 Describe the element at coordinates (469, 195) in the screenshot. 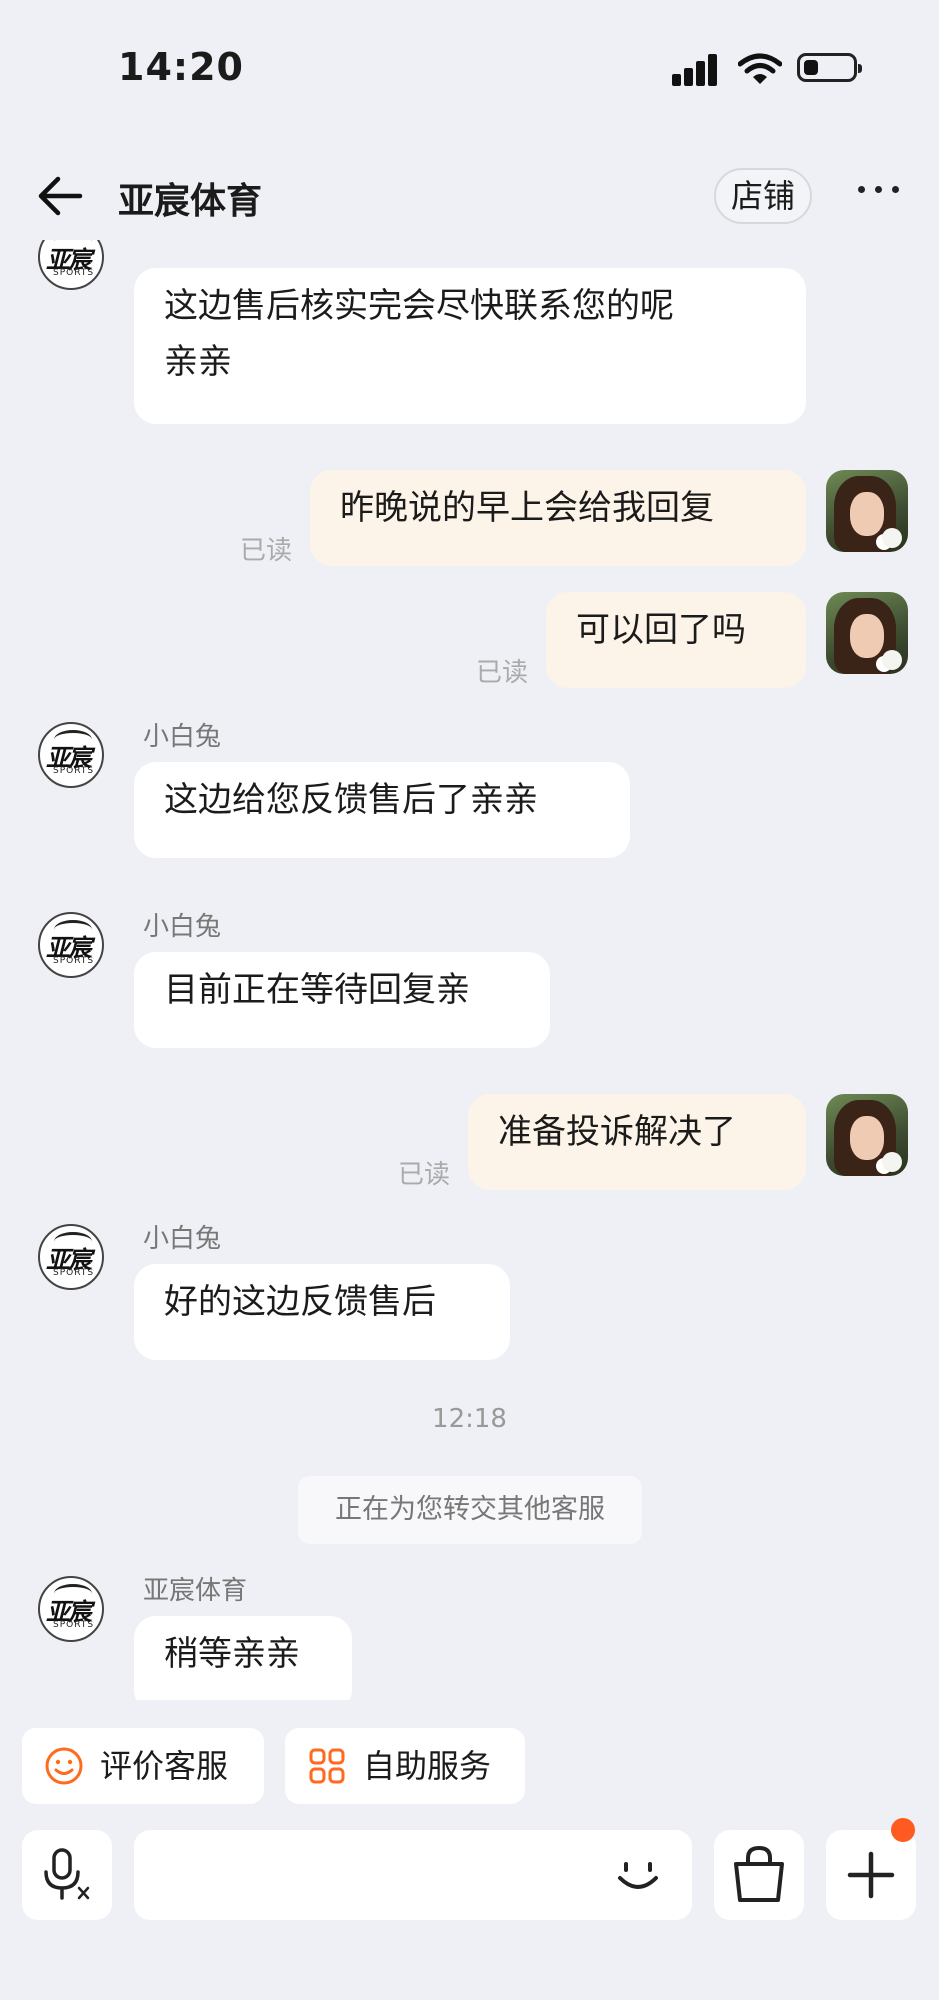

I see `chat-header: 亚宸体育 店铺` at that location.